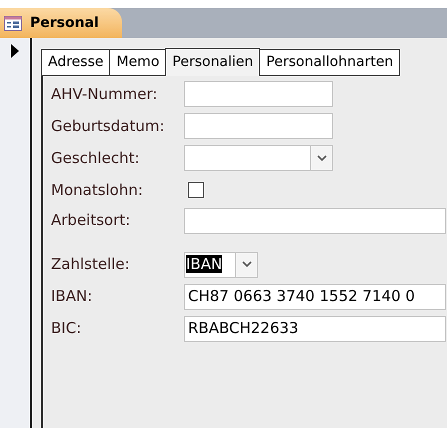 This screenshot has width=447, height=428. Describe the element at coordinates (196, 190) in the screenshot. I see `checkbox` at that location.